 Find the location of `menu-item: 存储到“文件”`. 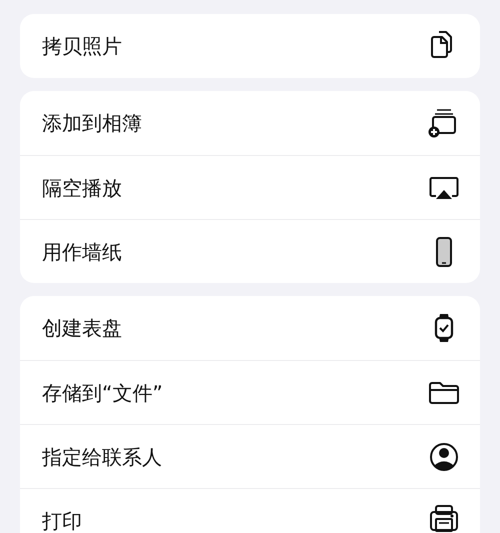

menu-item: 存储到“文件” is located at coordinates (250, 392).